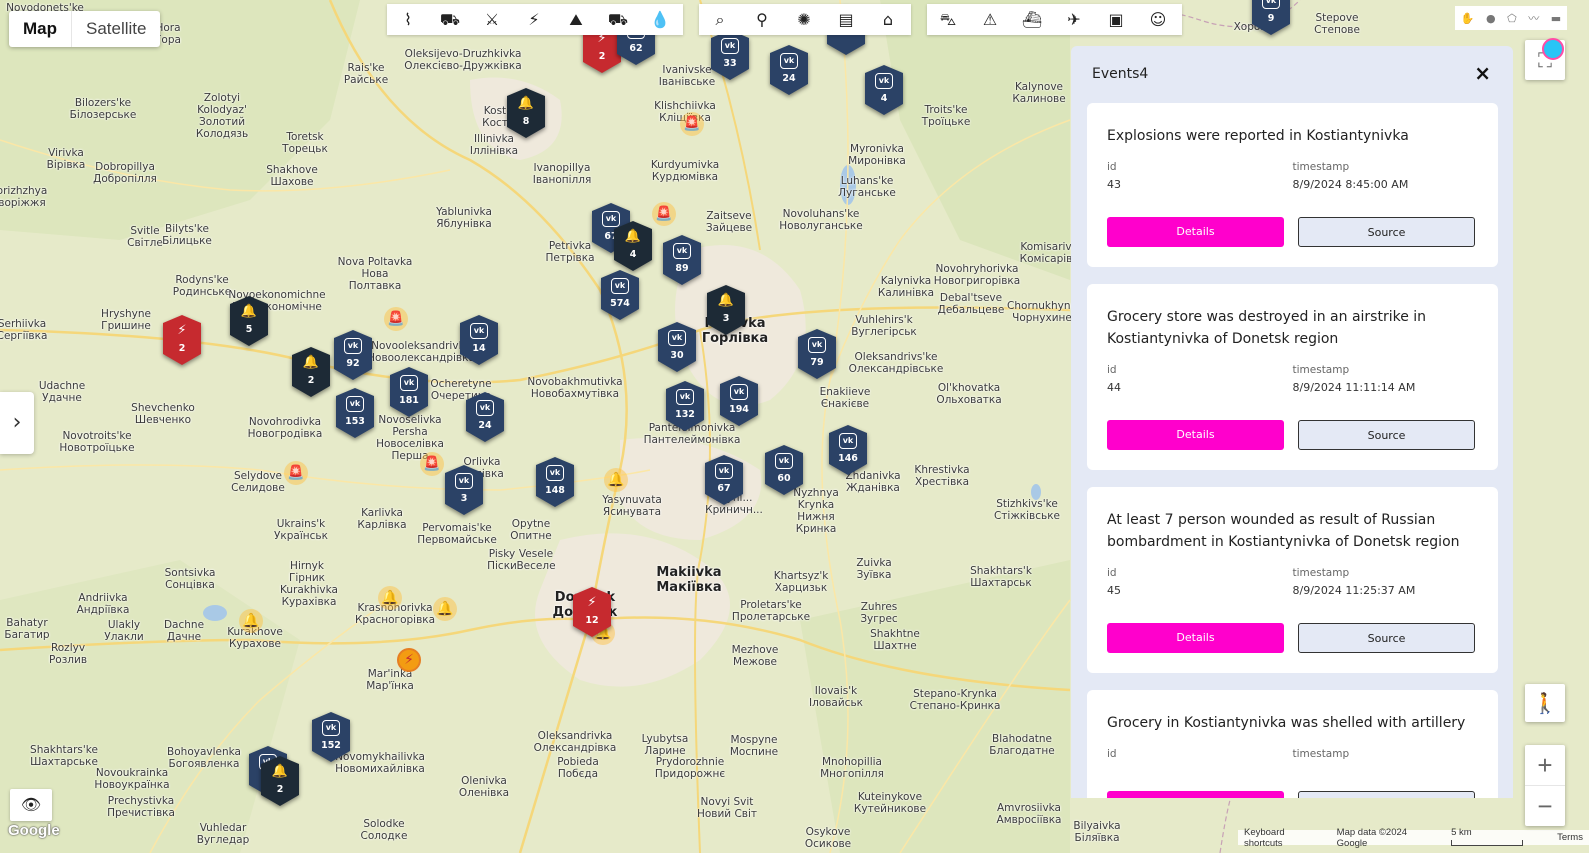 The width and height of the screenshot is (1589, 853). I want to click on bell-cluster-marker: 🔔 8, so click(526, 113).